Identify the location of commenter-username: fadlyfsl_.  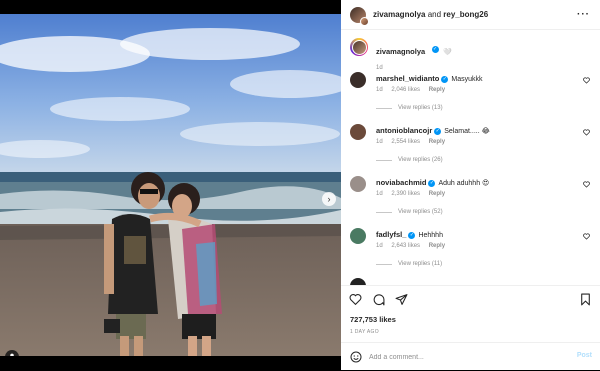
(391, 234).